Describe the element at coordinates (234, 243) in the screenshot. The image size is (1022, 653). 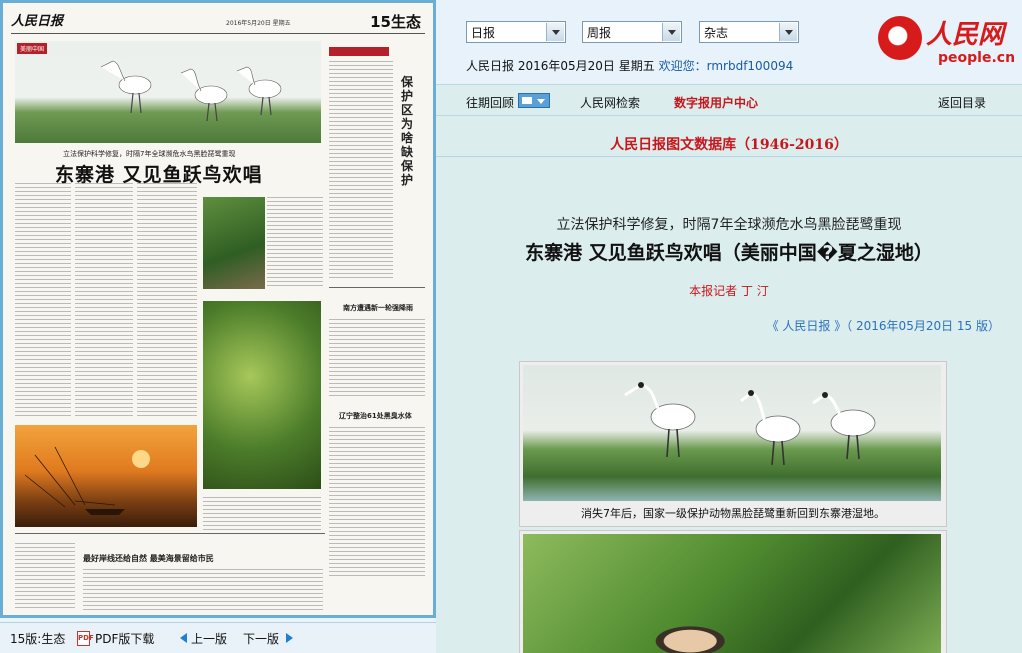
I see `newspaper-photo-man` at that location.